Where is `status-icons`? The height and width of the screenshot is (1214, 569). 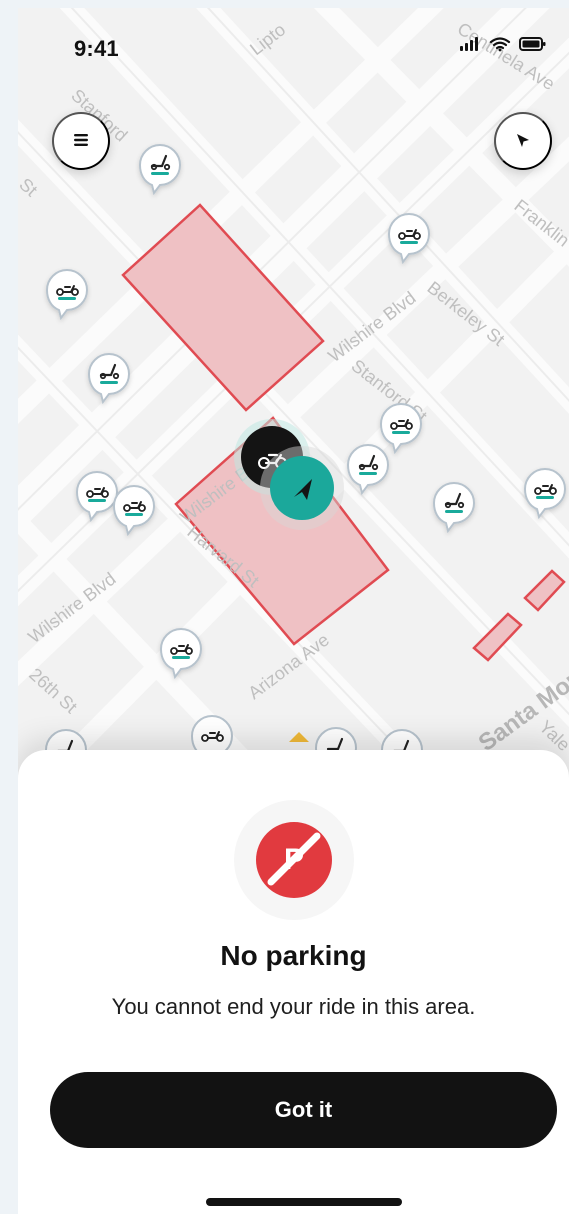
status-icons is located at coordinates (503, 46).